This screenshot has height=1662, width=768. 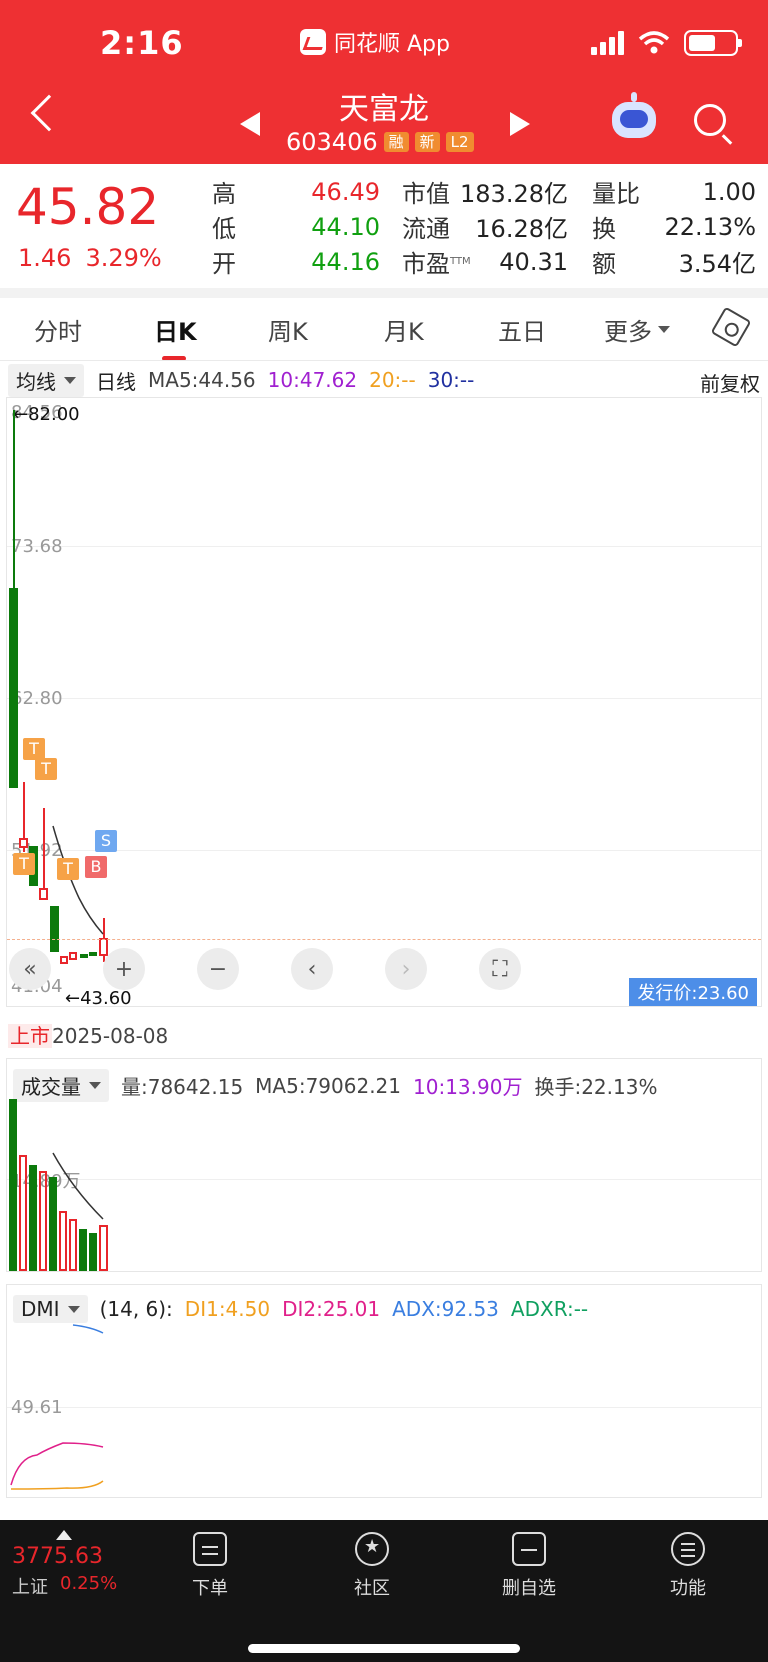 I want to click on status-icons, so click(x=666, y=43).